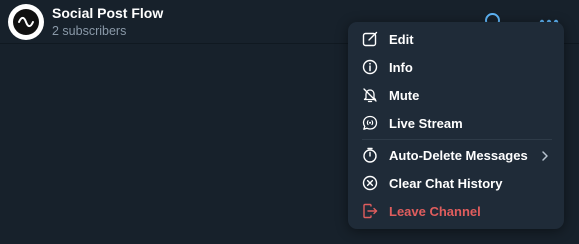 Image resolution: width=579 pixels, height=244 pixels. I want to click on channel-avatar, so click(26, 22).